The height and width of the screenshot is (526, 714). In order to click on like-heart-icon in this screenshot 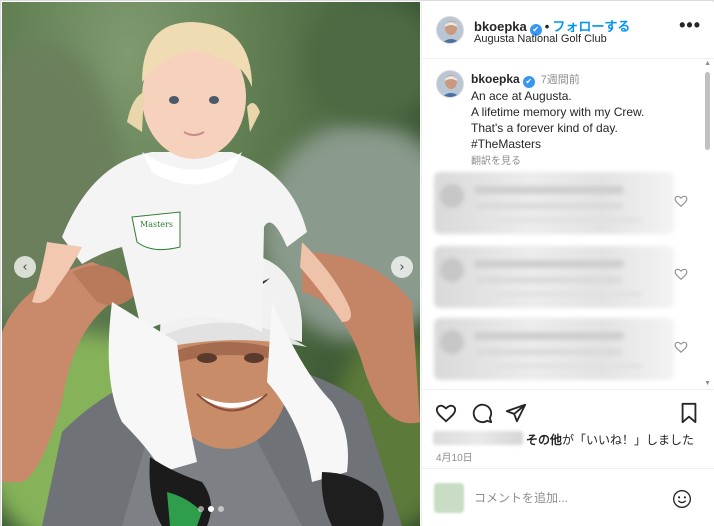, I will do `click(446, 413)`.